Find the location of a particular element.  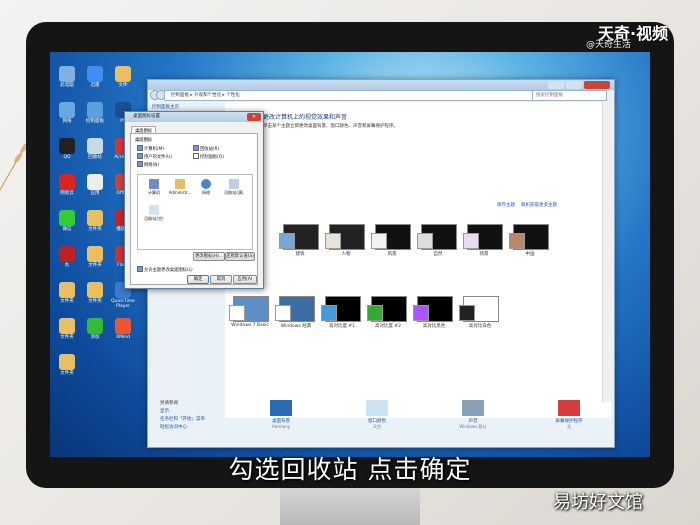

apply-button: 应用(A) is located at coordinates (245, 279).